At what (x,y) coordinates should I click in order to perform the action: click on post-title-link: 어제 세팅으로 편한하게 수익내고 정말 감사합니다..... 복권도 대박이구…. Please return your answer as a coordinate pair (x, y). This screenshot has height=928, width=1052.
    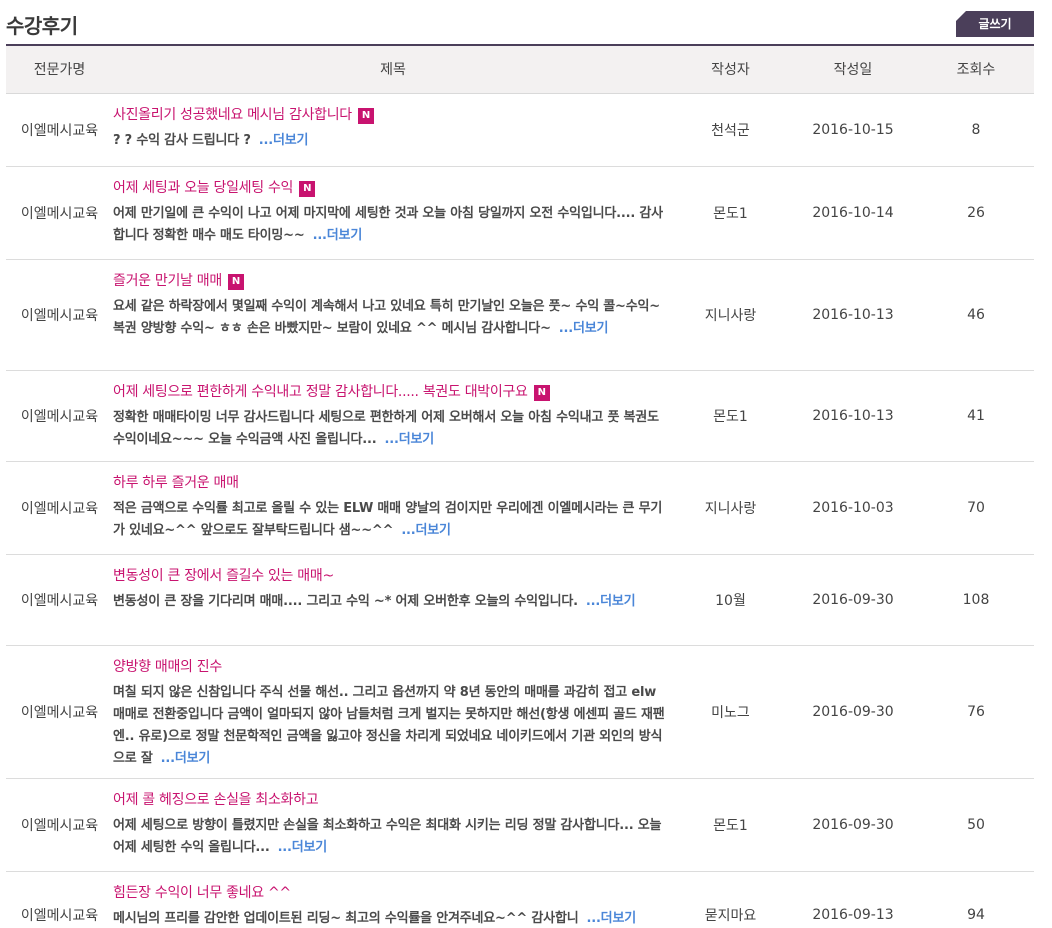
    Looking at the image, I should click on (389, 392).